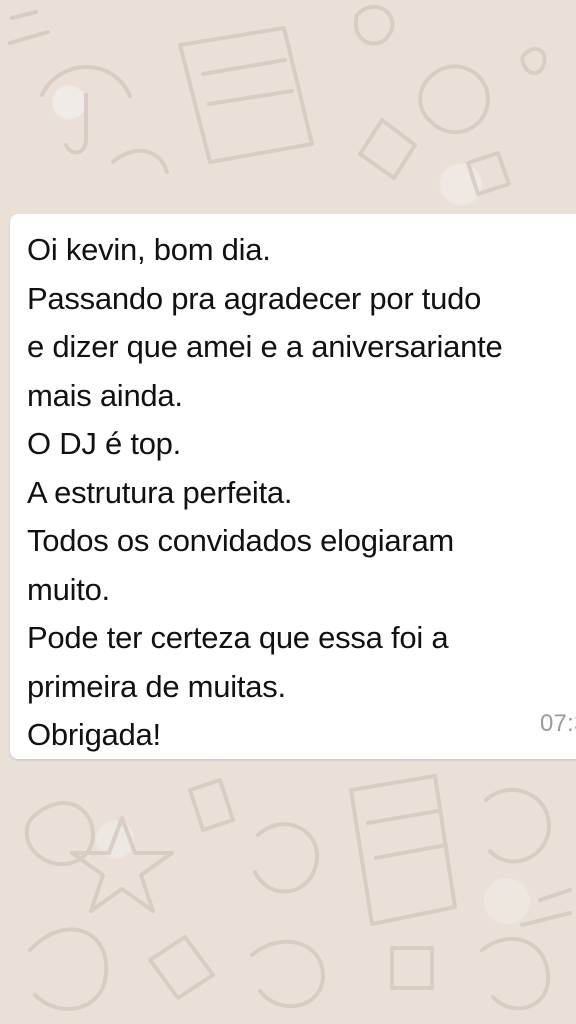 Image resolution: width=576 pixels, height=1024 pixels. What do you see at coordinates (94, 734) in the screenshot?
I see `message-line: Obrigada!` at bounding box center [94, 734].